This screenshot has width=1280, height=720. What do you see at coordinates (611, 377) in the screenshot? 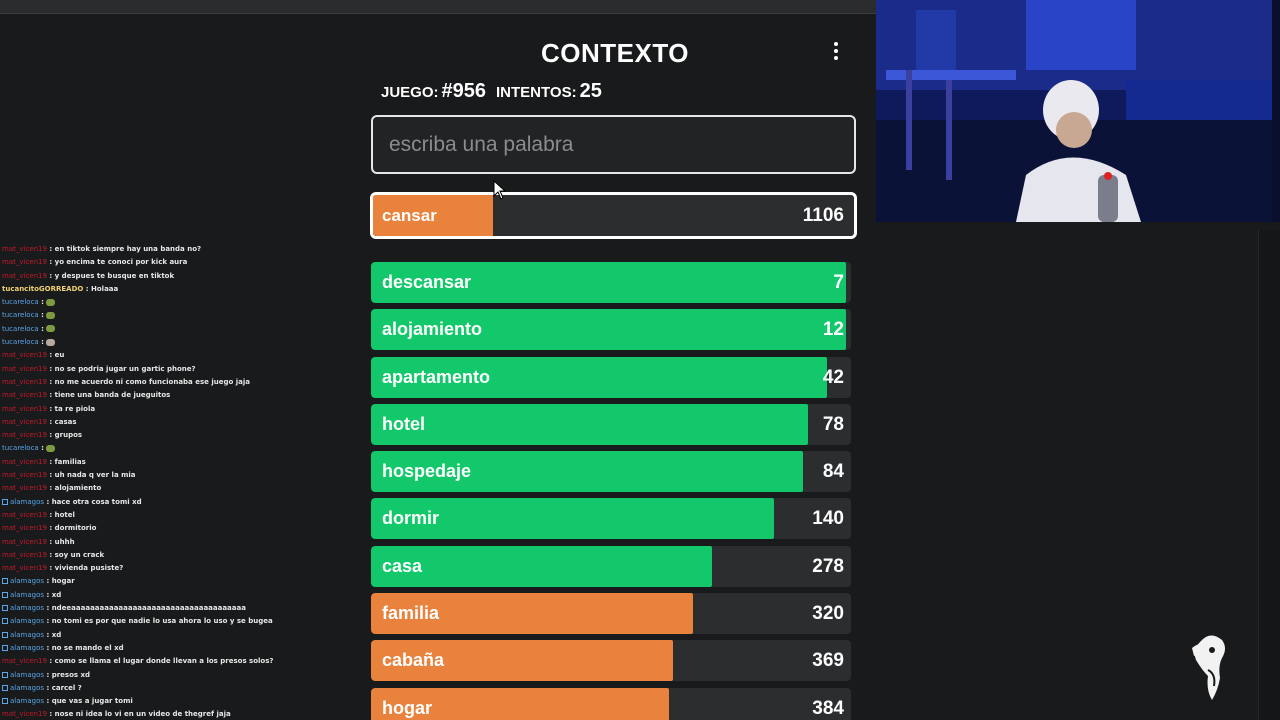
I see `guess-row: apartamento 42` at bounding box center [611, 377].